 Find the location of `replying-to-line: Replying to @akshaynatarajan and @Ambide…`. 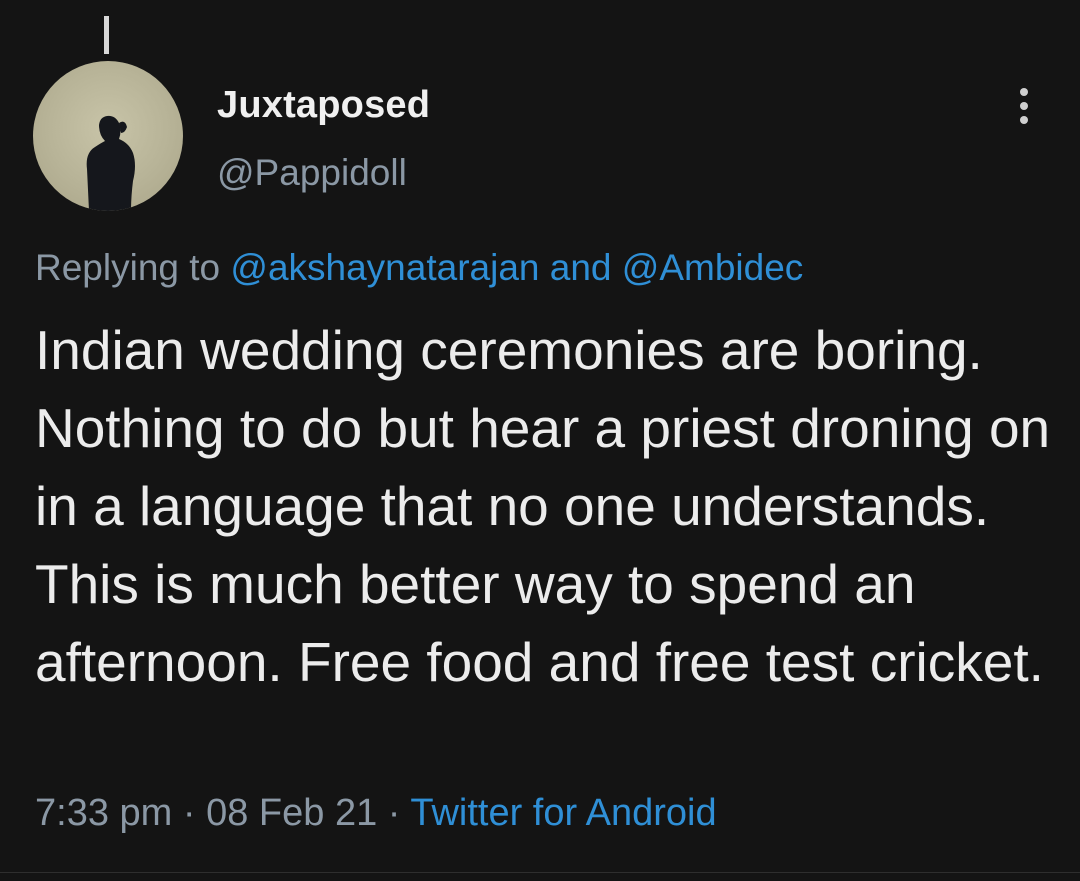

replying-to-line: Replying to @akshaynatarajan and @Ambide… is located at coordinates (419, 268).